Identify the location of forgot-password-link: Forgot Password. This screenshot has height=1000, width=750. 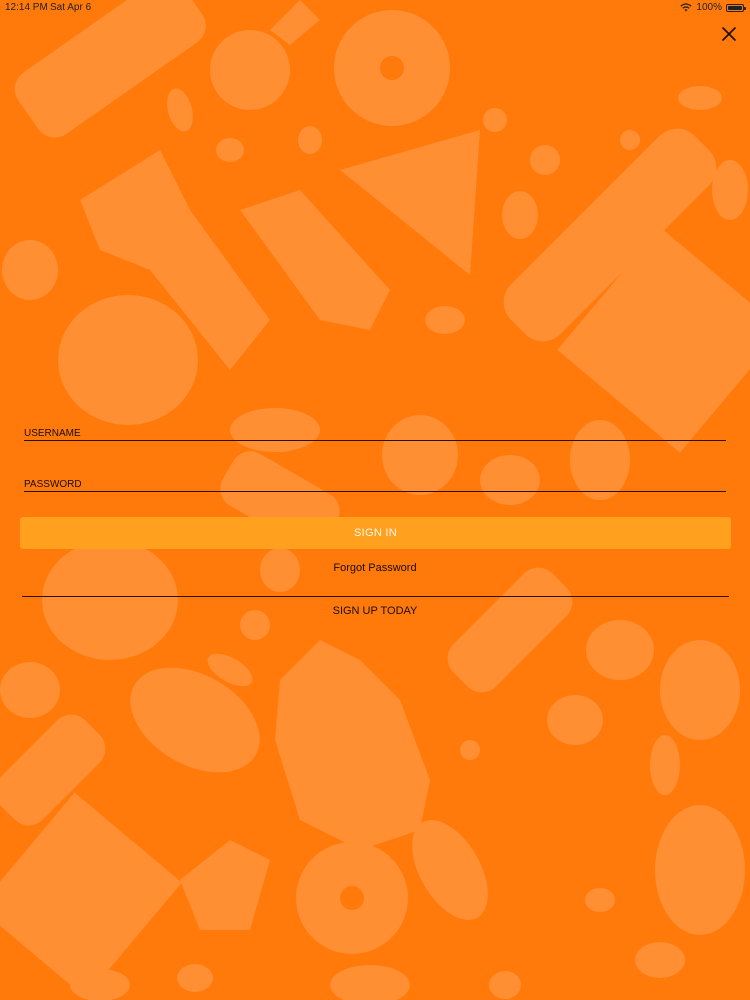
(375, 568).